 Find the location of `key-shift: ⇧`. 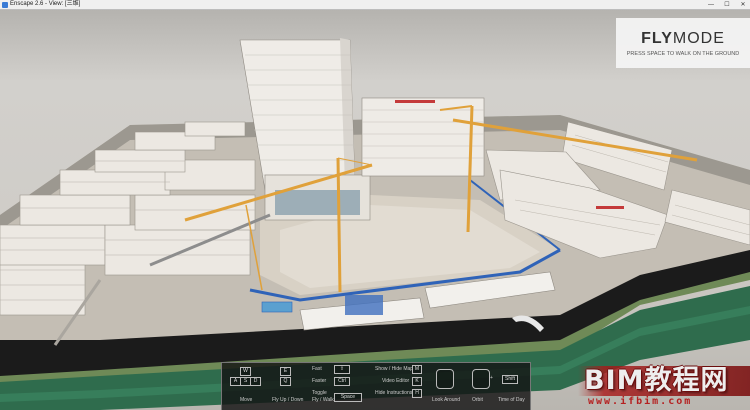

key-shift: ⇧ is located at coordinates (342, 369).